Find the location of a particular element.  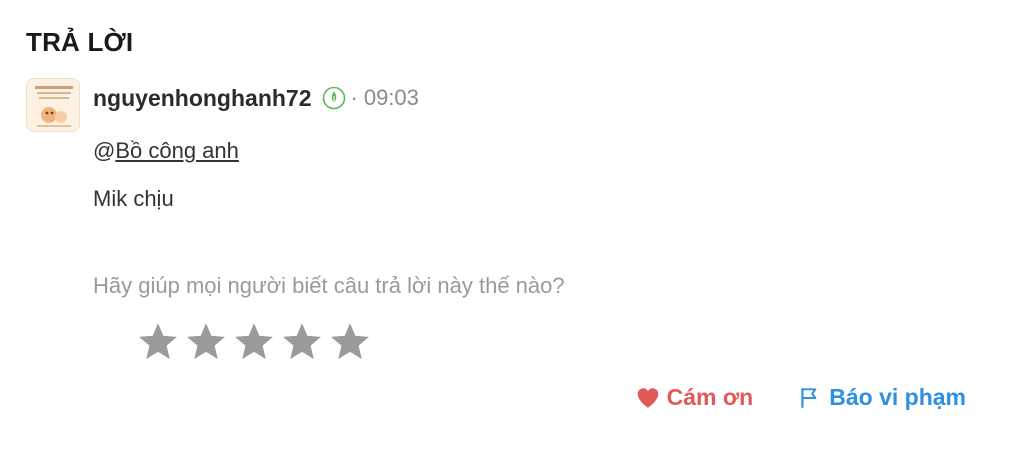

answer-meta: nguyenhonghanh72 · 09:03 is located at coordinates (256, 98).